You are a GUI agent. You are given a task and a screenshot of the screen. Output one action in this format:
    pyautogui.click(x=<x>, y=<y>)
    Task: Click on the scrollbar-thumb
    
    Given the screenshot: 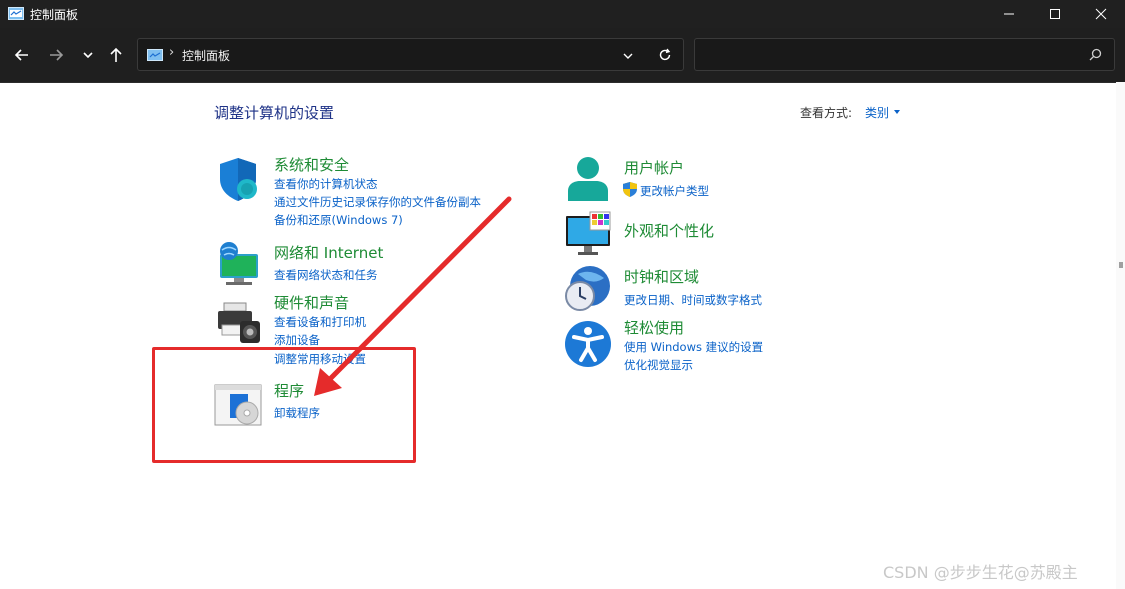 What is the action you would take?
    pyautogui.click(x=1121, y=265)
    